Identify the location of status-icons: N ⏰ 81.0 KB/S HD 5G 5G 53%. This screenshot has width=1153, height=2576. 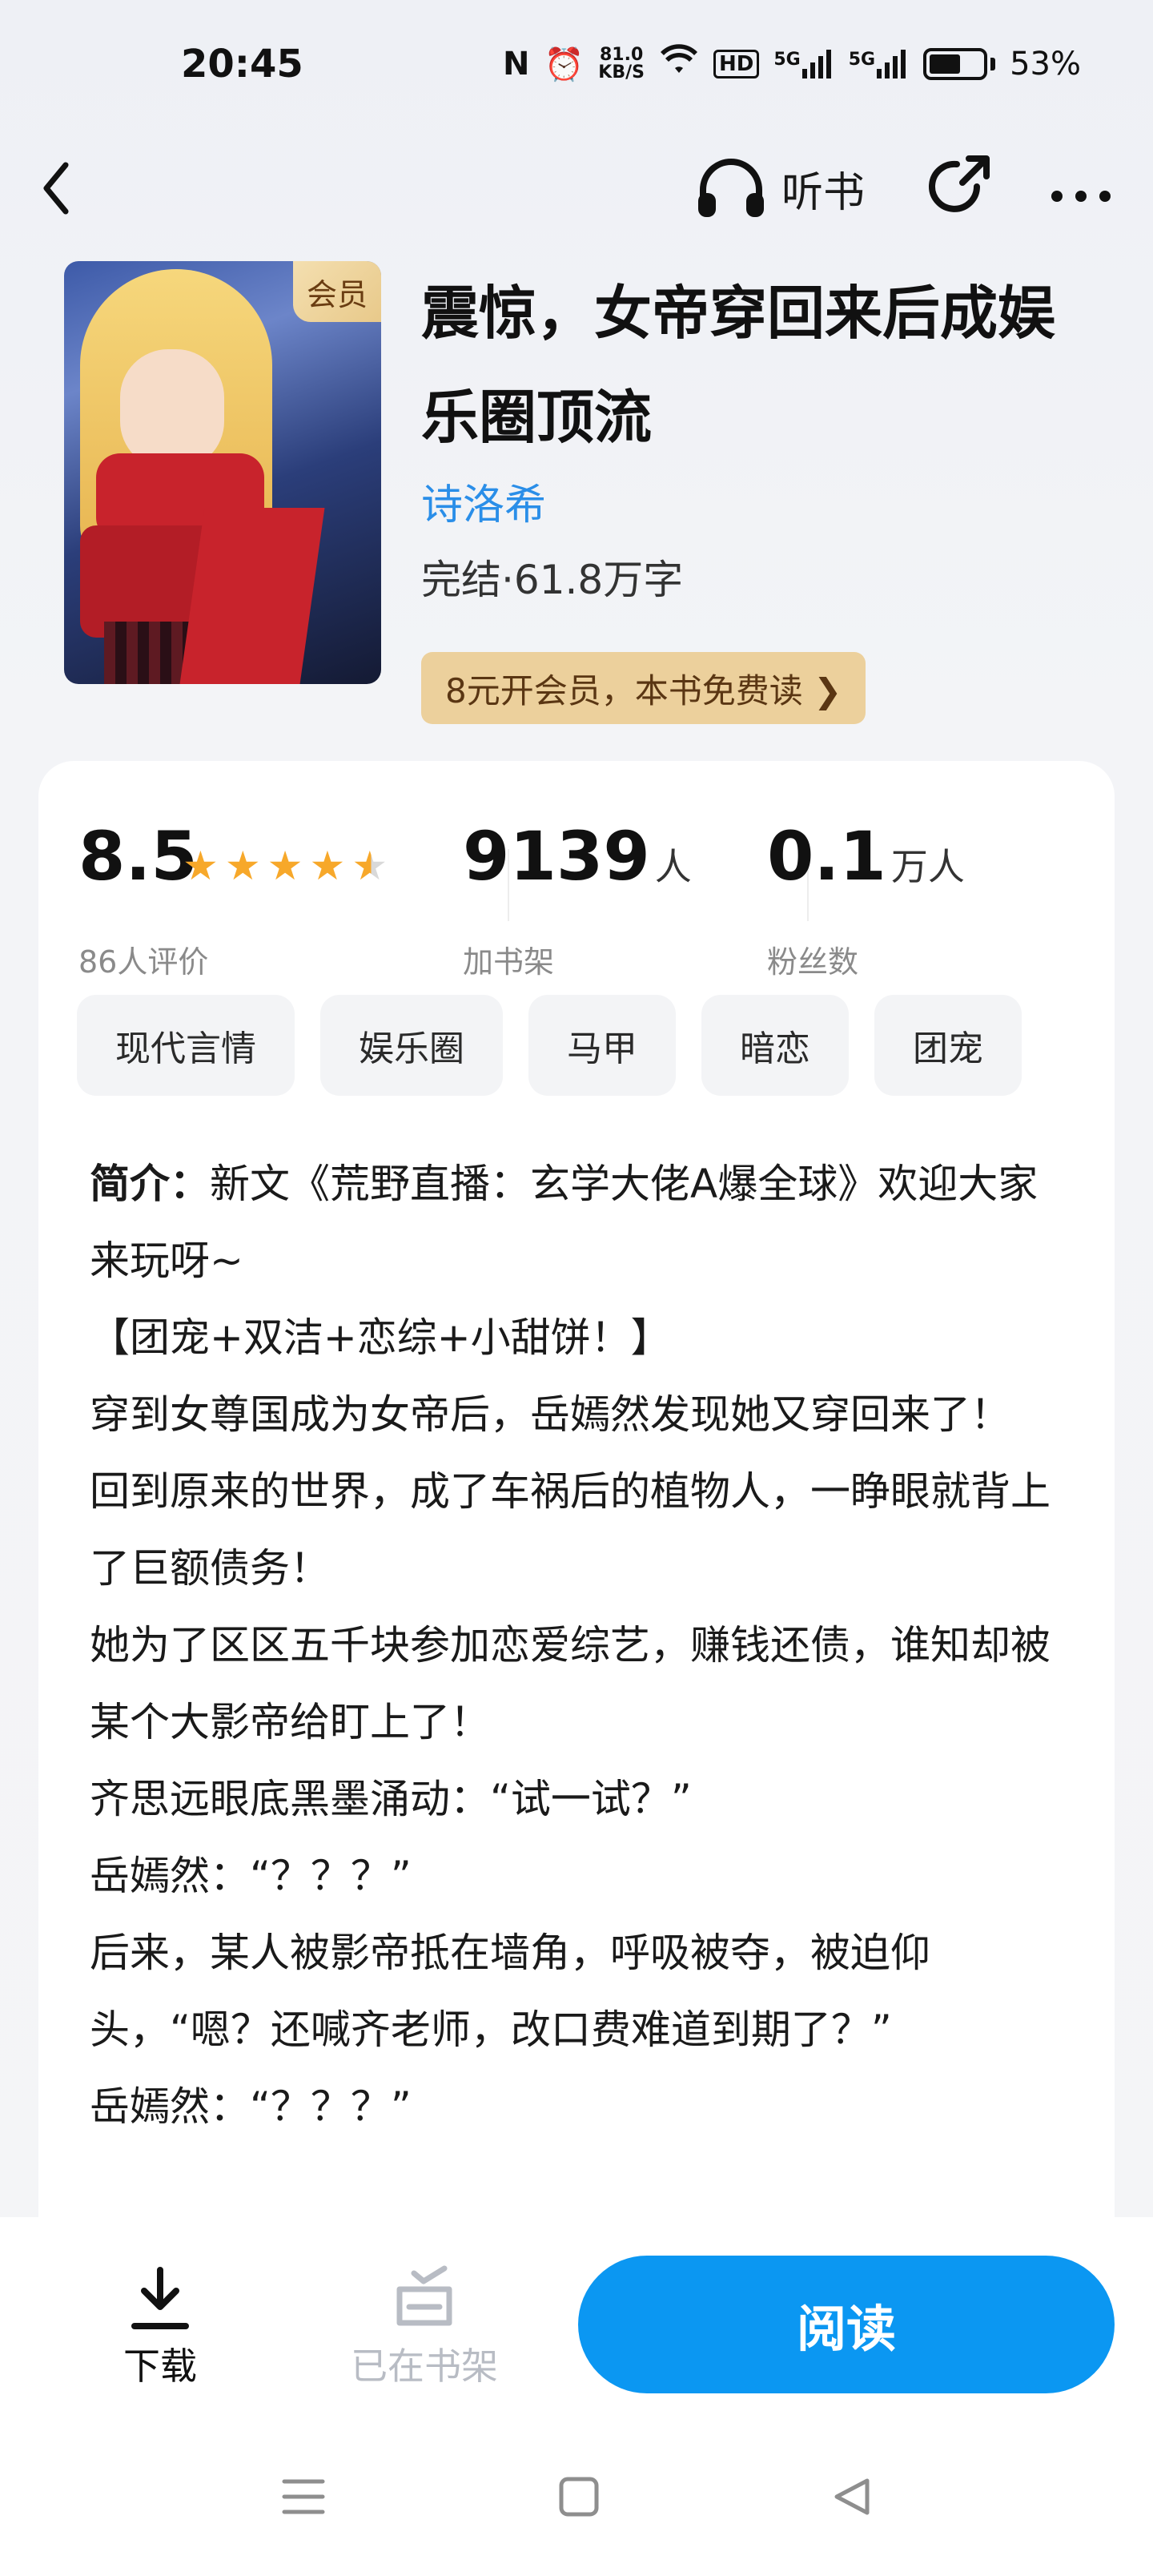
(792, 64).